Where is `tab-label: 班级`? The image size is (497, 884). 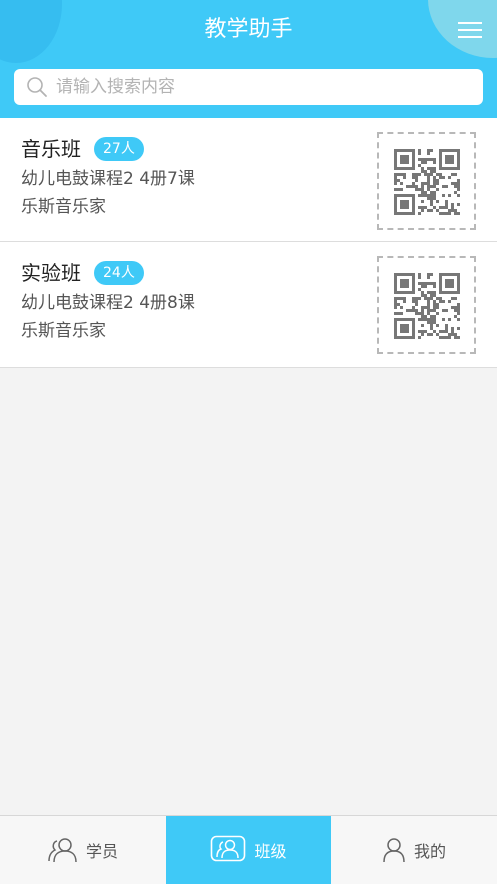 tab-label: 班级 is located at coordinates (270, 851).